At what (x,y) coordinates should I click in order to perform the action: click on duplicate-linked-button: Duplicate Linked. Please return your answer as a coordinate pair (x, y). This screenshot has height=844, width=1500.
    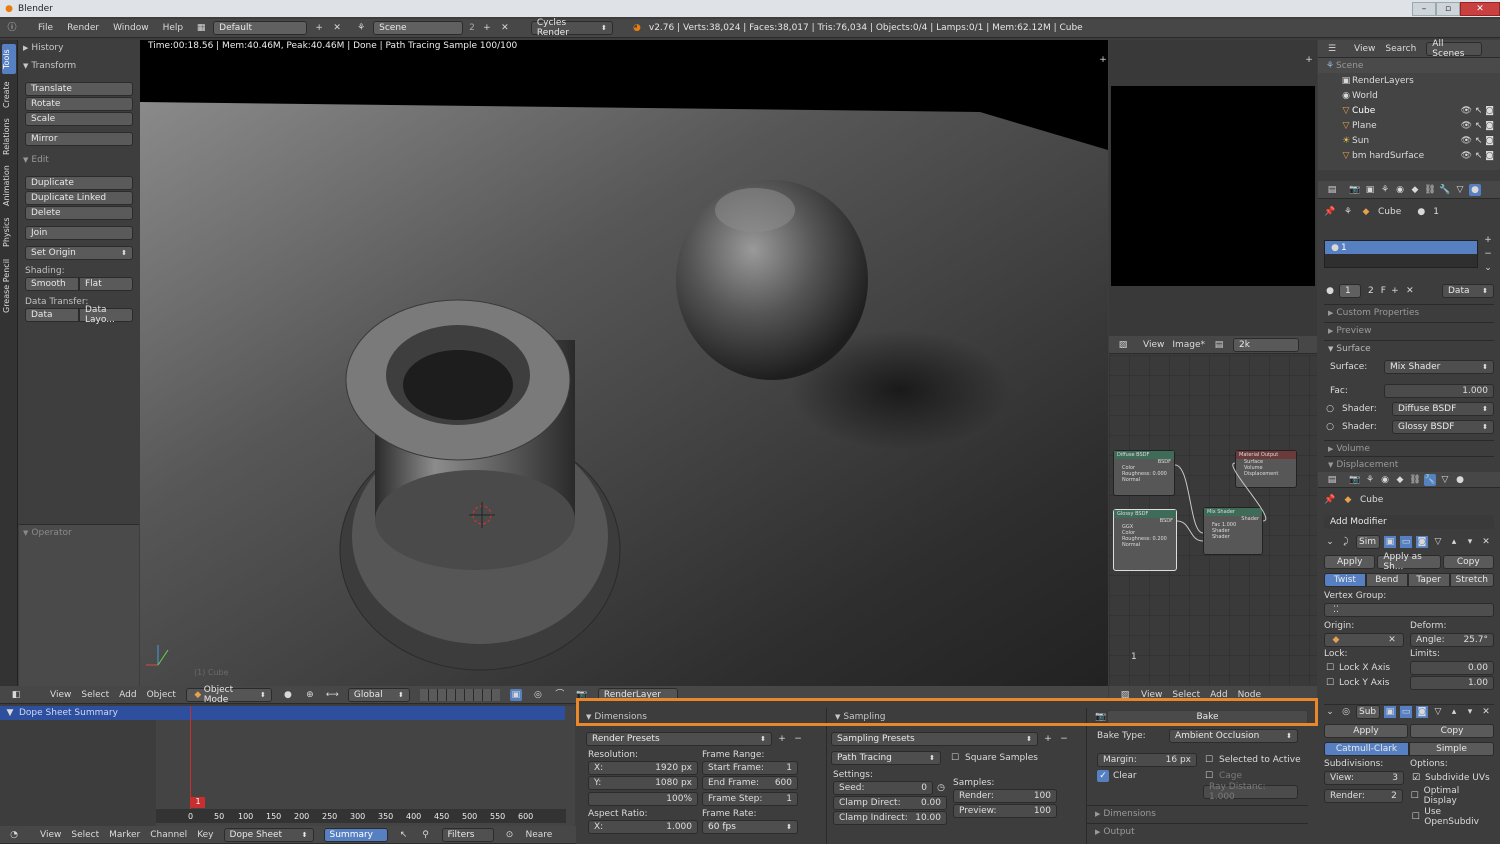
    Looking at the image, I should click on (79, 198).